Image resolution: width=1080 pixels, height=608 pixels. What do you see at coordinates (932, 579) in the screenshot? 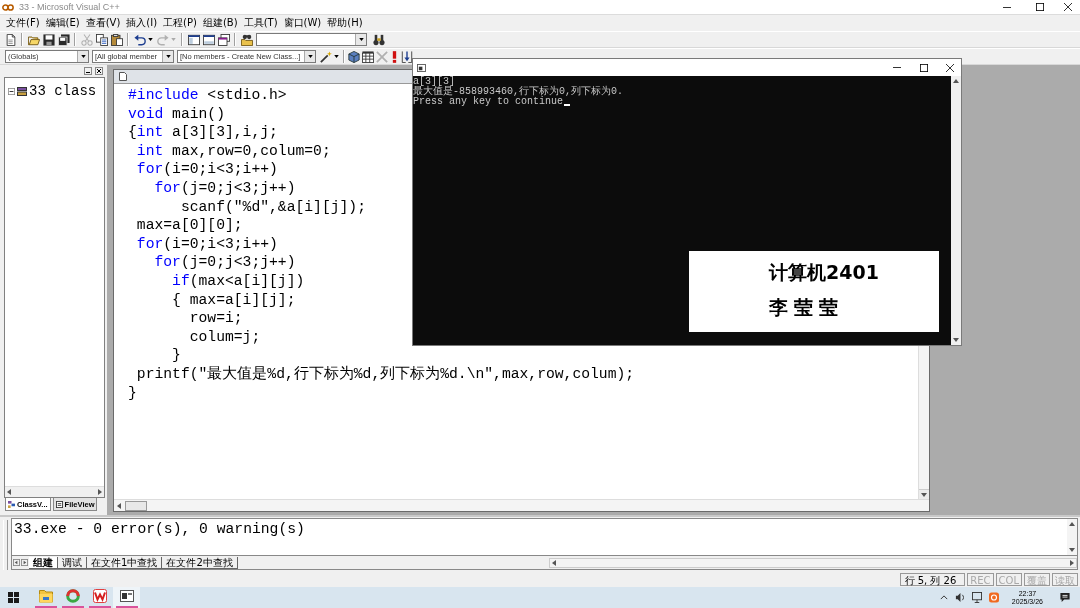
I see `cursor-position: 行 5, 列 26` at bounding box center [932, 579].